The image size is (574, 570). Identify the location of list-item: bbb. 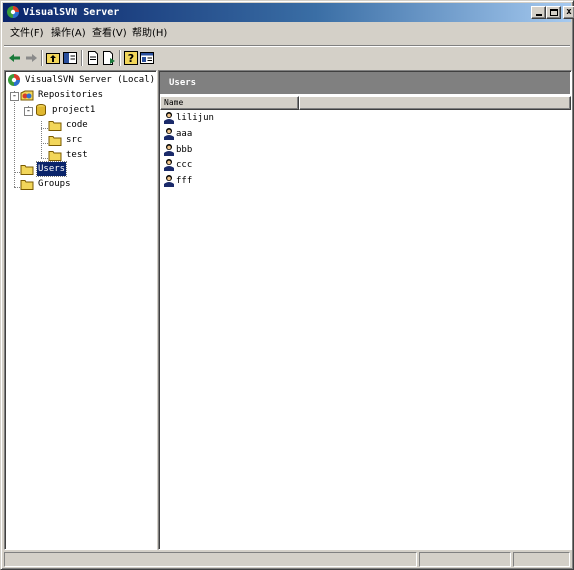
(223, 150).